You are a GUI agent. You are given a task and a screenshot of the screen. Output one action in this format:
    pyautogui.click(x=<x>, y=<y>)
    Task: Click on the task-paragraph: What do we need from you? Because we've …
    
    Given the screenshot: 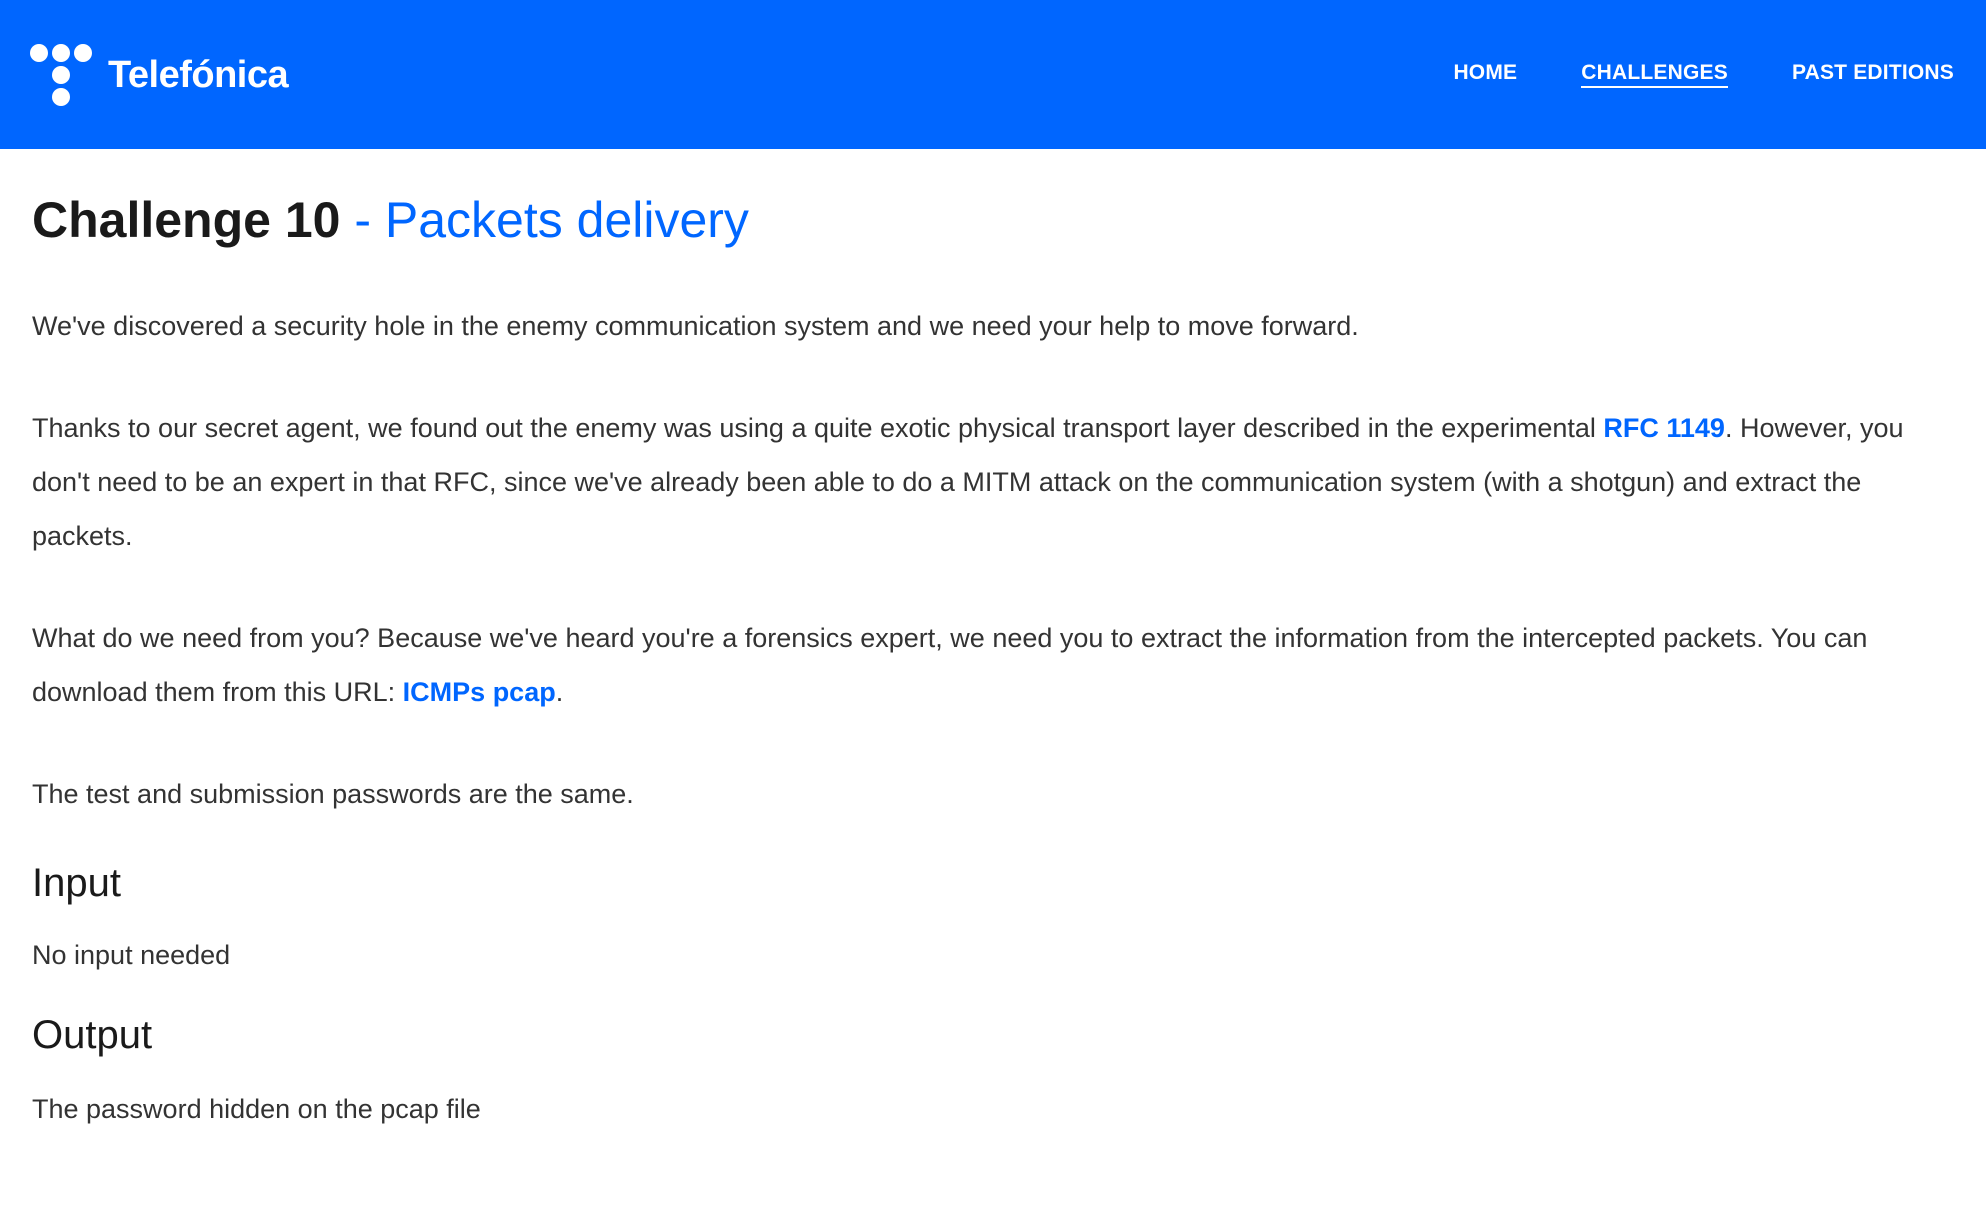 What is the action you would take?
    pyautogui.click(x=993, y=665)
    